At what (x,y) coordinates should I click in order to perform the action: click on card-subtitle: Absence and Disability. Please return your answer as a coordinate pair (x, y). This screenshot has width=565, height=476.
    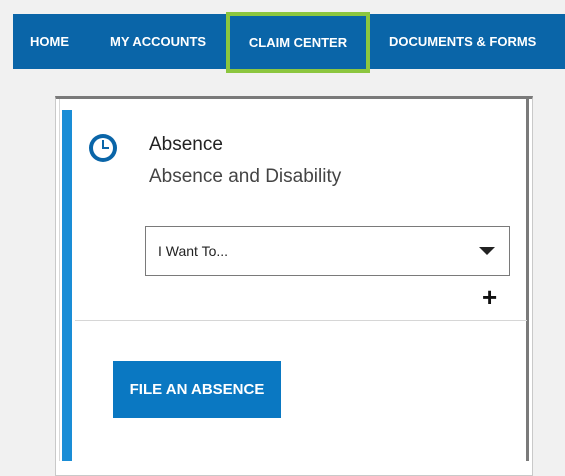
    Looking at the image, I should click on (245, 176).